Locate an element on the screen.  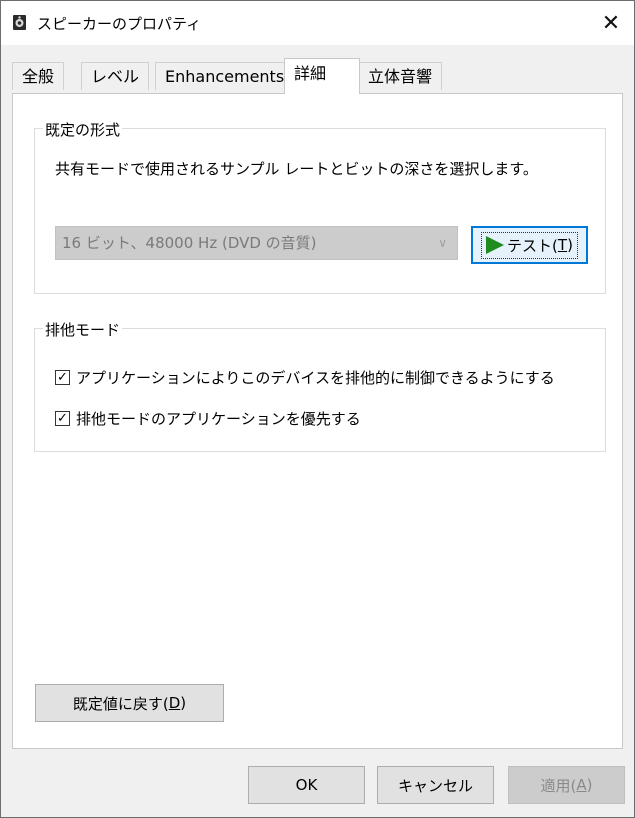
apply-button: 適用(A) is located at coordinates (566, 785).